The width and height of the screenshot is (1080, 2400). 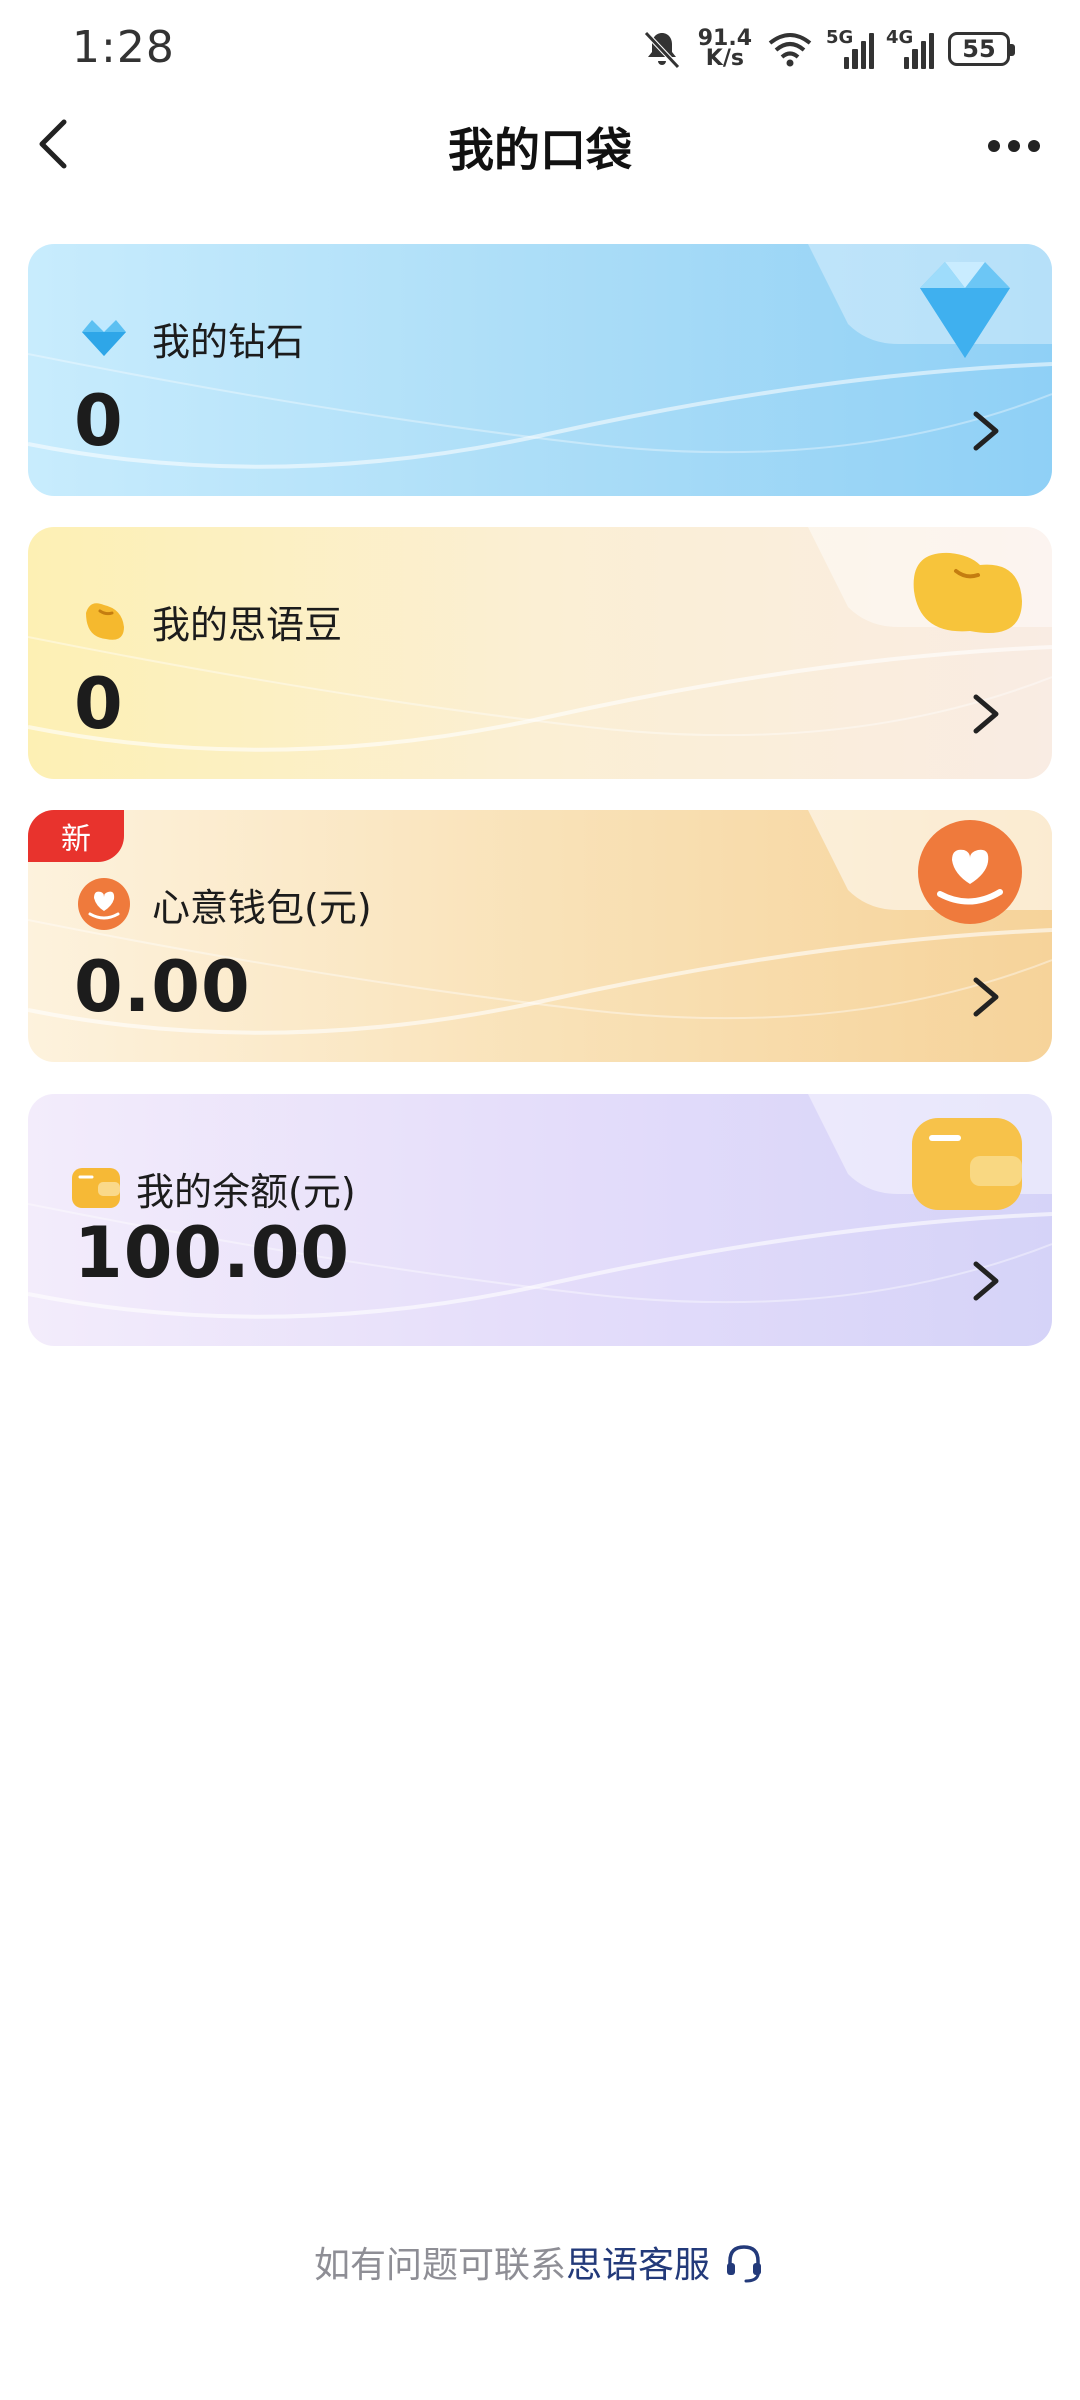 I want to click on footer-text: 如有问题可联系, so click(x=439, y=2265).